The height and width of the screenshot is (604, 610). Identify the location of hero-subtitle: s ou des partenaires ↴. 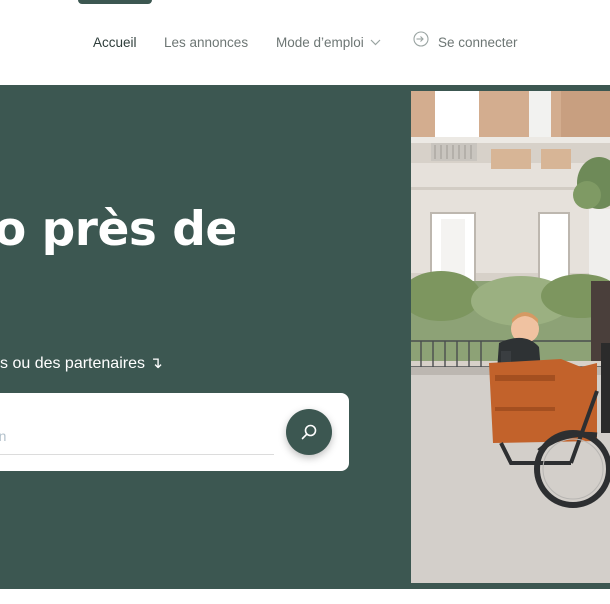
(81, 363).